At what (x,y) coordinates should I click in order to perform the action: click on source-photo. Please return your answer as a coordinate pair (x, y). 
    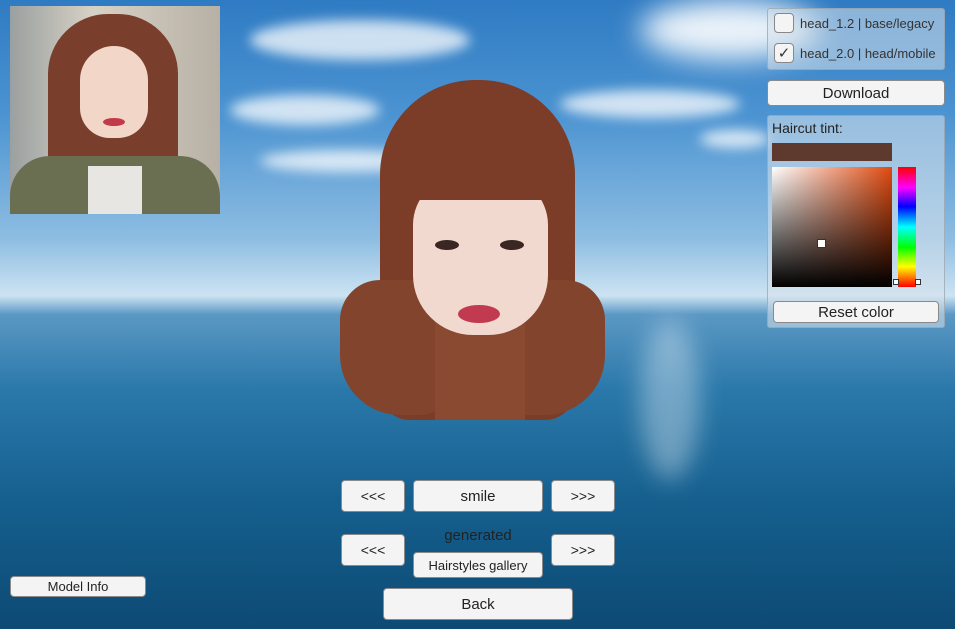
    Looking at the image, I should click on (115, 110).